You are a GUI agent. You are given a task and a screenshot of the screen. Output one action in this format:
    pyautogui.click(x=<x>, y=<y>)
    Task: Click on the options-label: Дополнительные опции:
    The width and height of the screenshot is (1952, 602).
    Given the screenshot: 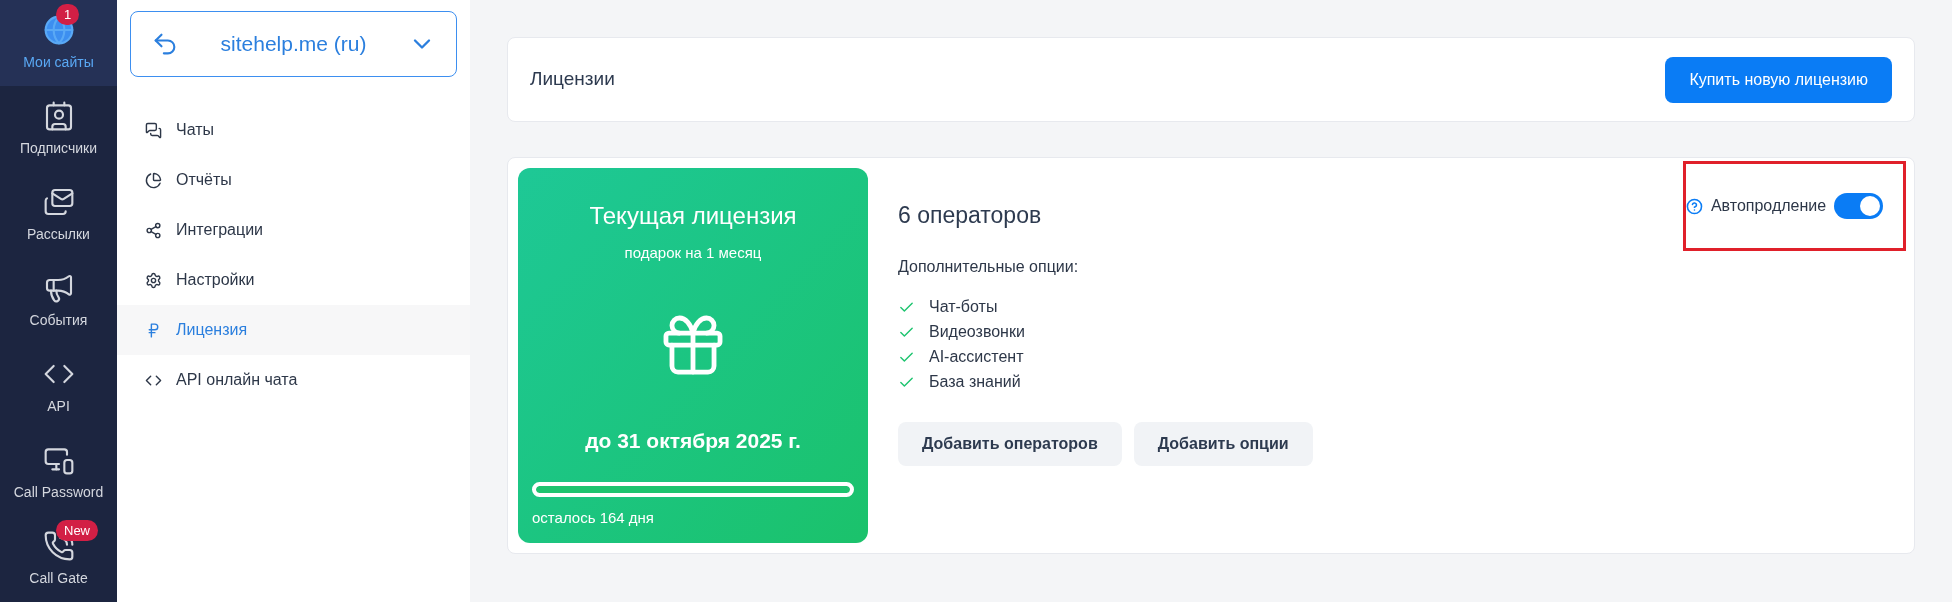 What is the action you would take?
    pyautogui.click(x=989, y=267)
    